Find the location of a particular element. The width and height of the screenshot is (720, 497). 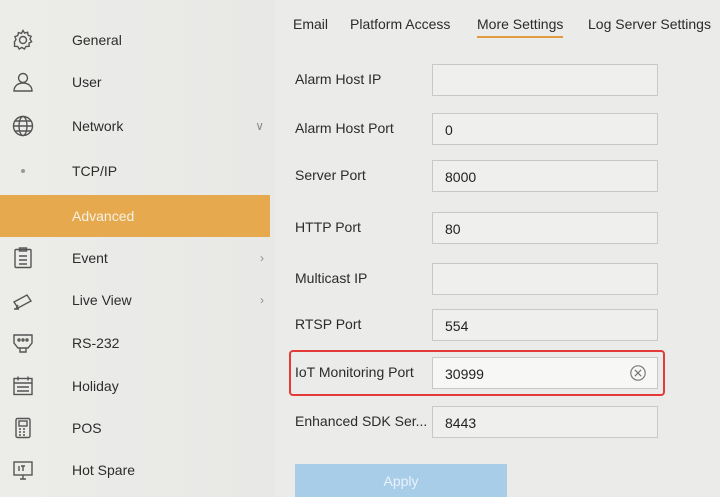

field-label: Alarm Host Port is located at coordinates (344, 128).